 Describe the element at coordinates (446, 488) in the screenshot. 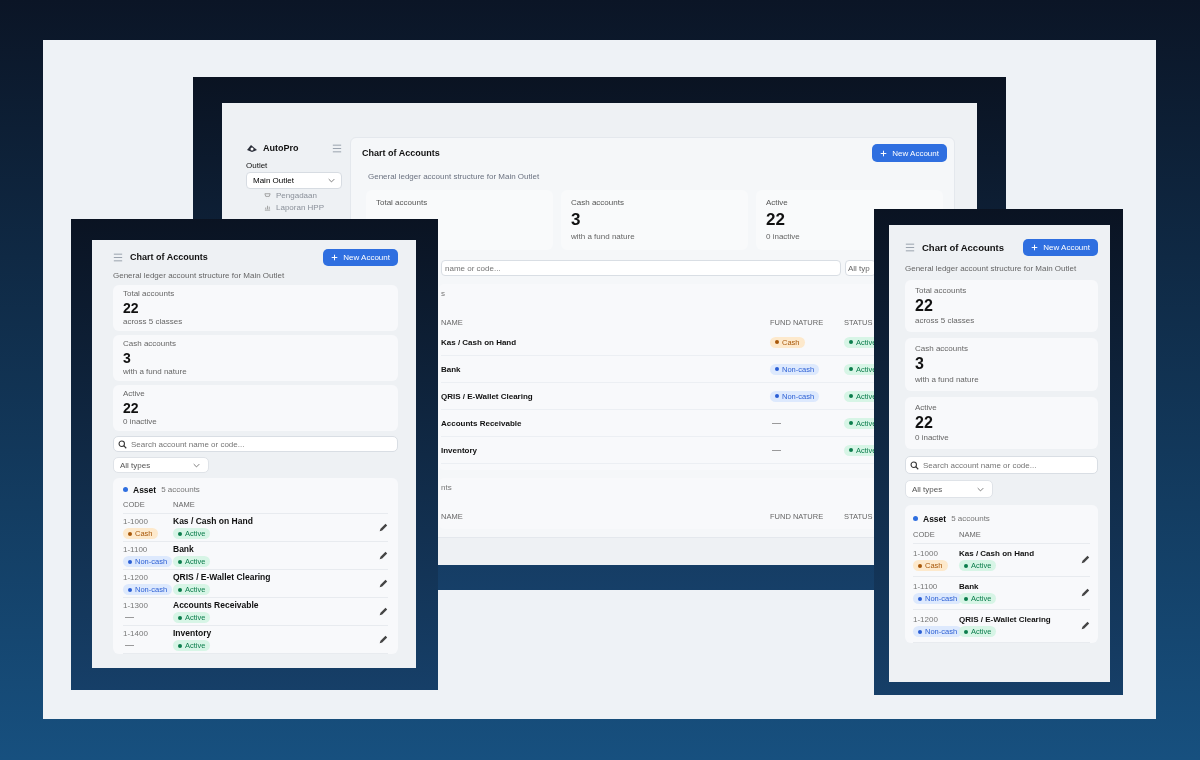

I see `group-count: nts` at that location.